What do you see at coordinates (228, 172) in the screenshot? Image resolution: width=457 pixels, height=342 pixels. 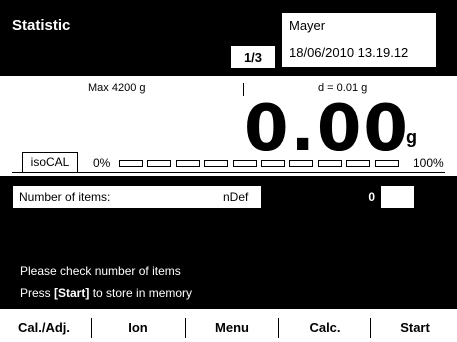 I see `divider-line` at bounding box center [228, 172].